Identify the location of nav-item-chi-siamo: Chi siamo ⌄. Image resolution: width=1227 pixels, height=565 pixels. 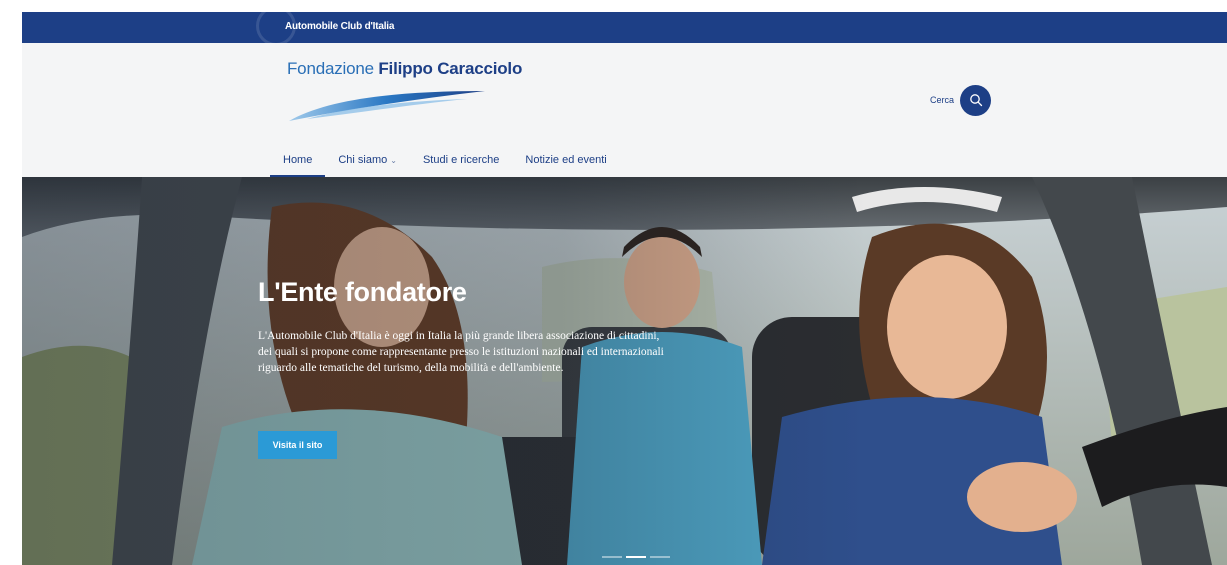
(367, 163).